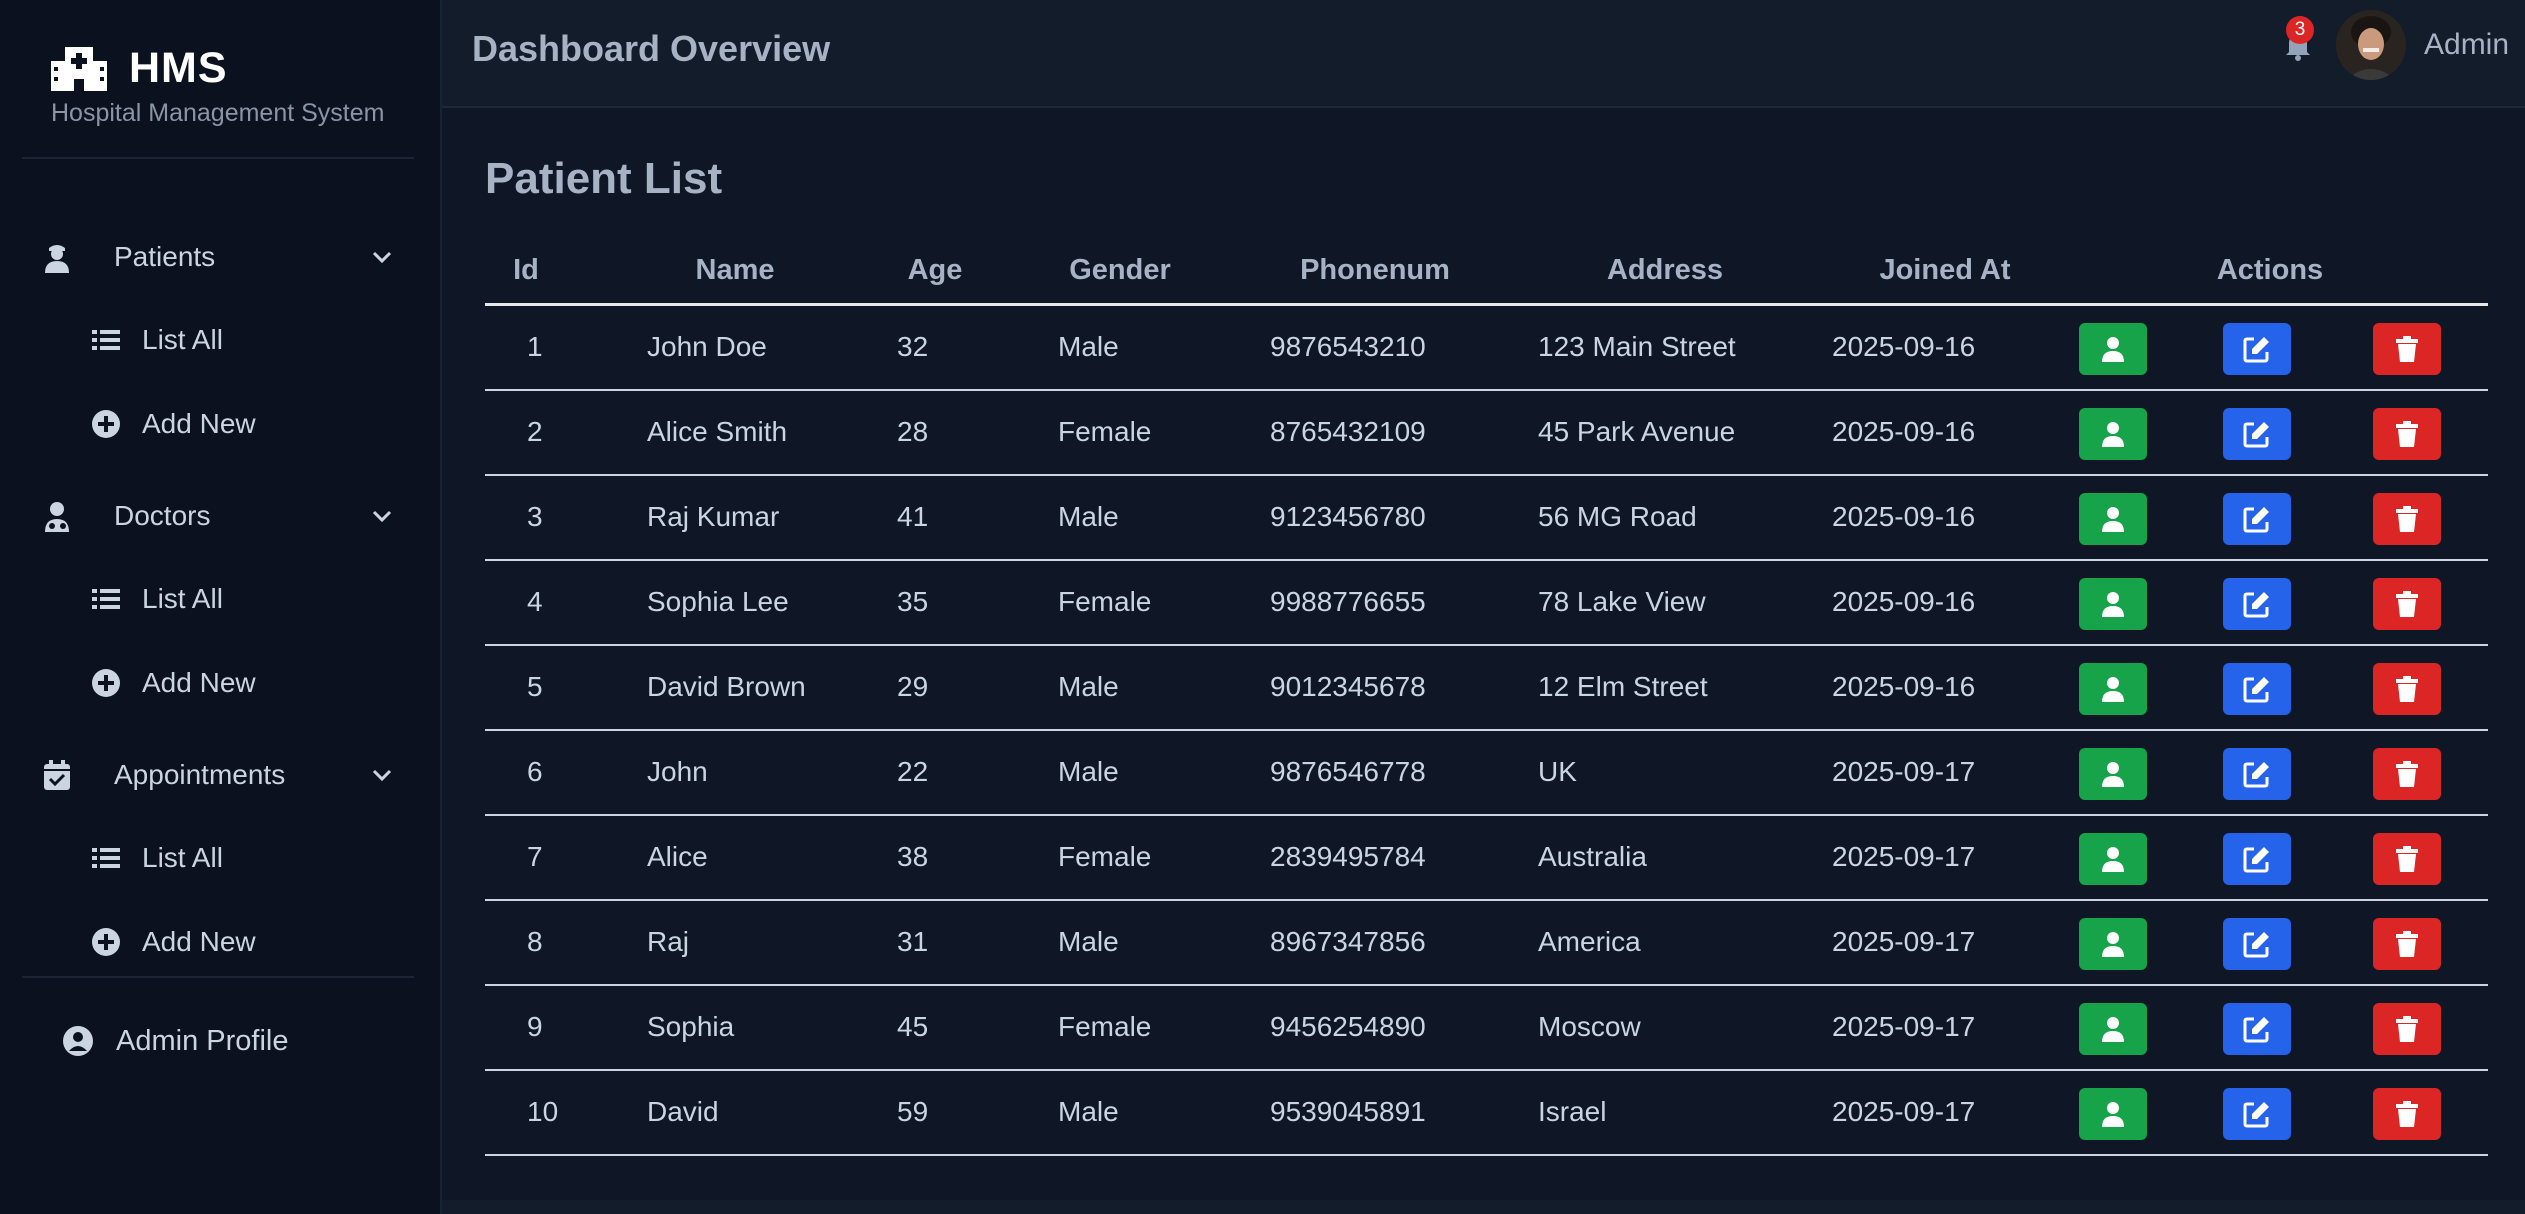  What do you see at coordinates (913, 686) in the screenshot?
I see `cell-age: 29` at bounding box center [913, 686].